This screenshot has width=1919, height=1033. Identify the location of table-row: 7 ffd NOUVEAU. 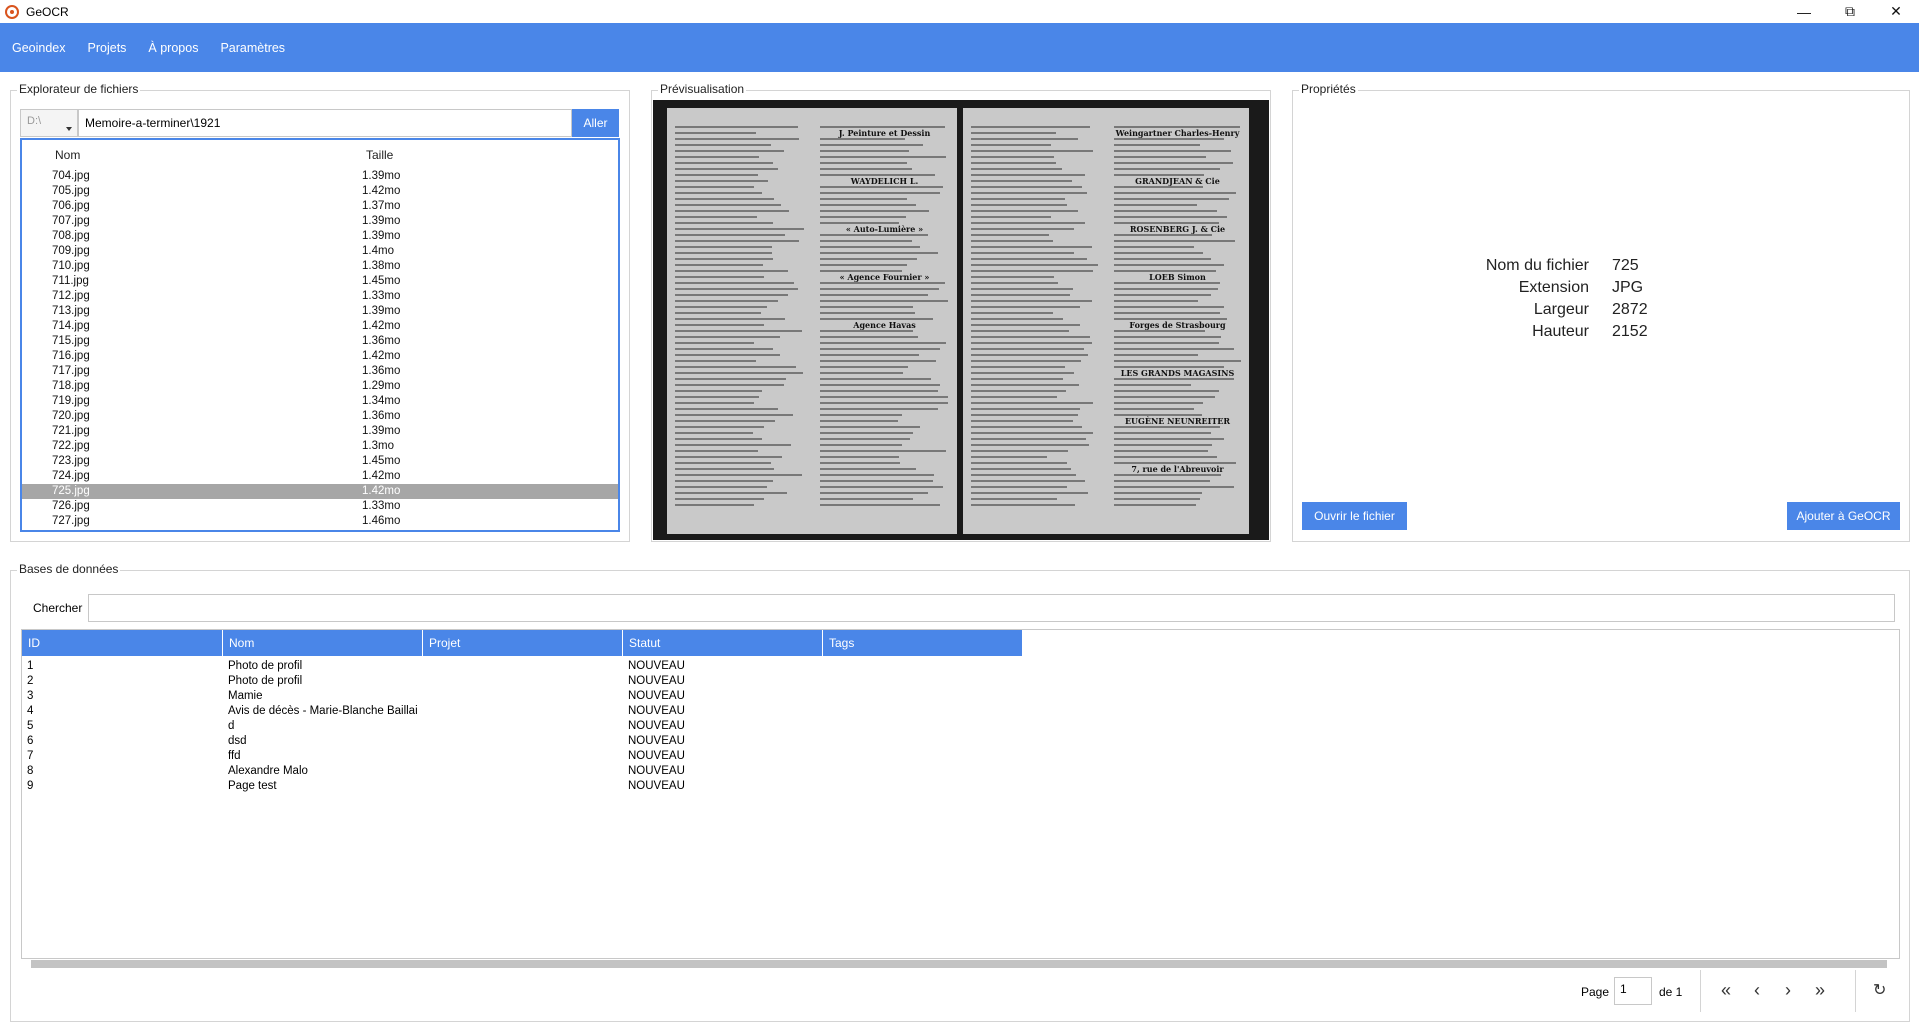
(960, 756).